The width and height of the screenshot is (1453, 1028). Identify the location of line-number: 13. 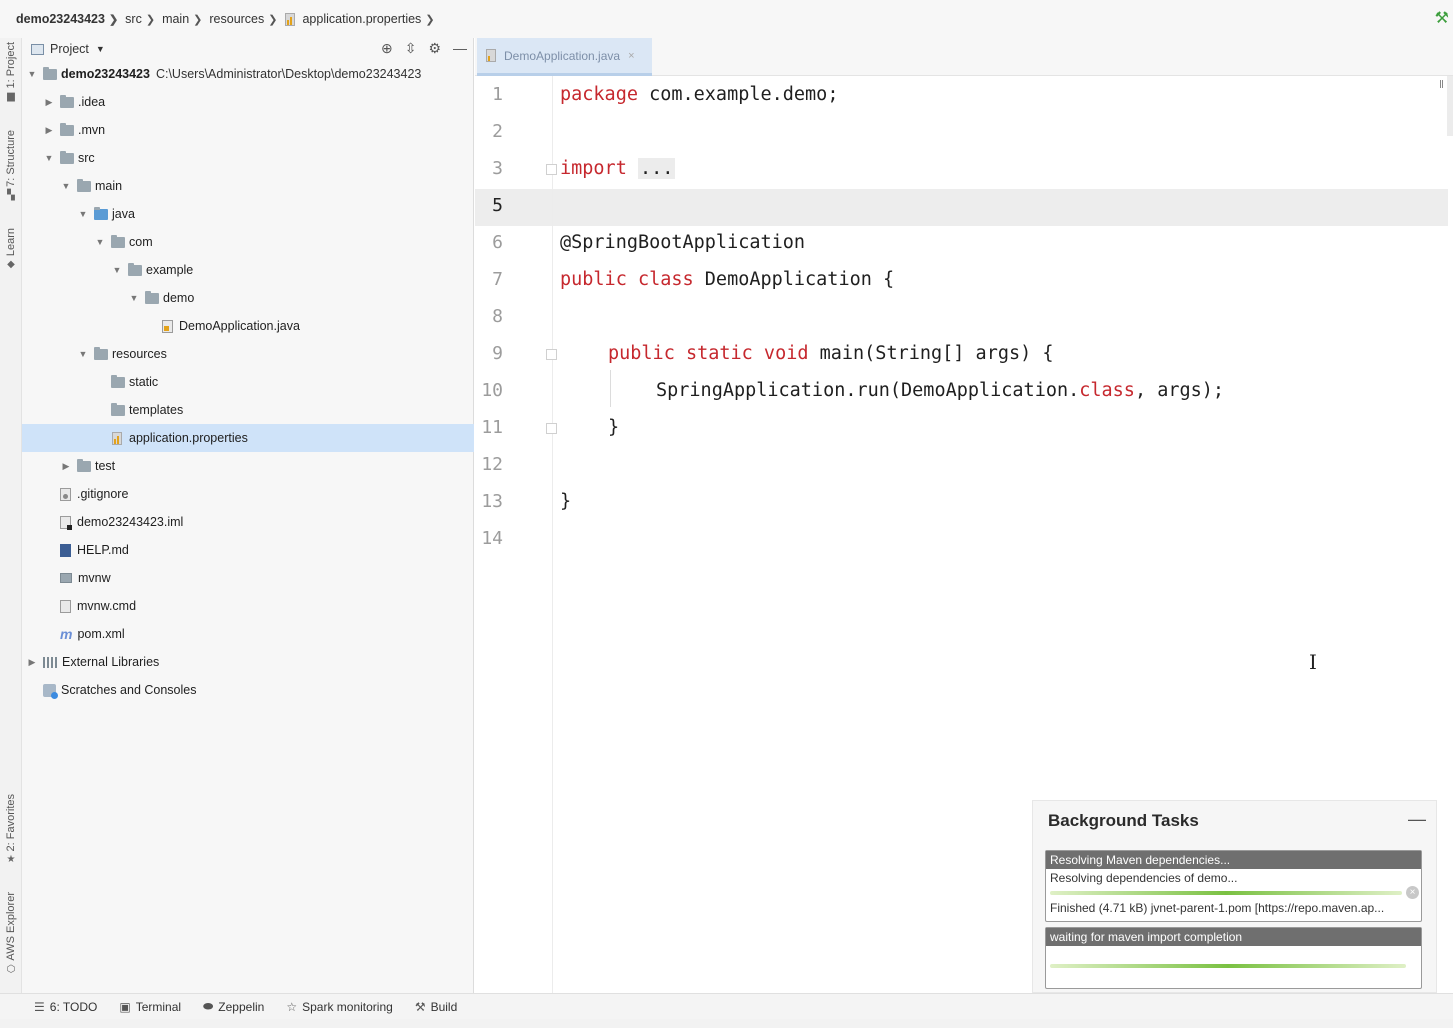
(492, 501).